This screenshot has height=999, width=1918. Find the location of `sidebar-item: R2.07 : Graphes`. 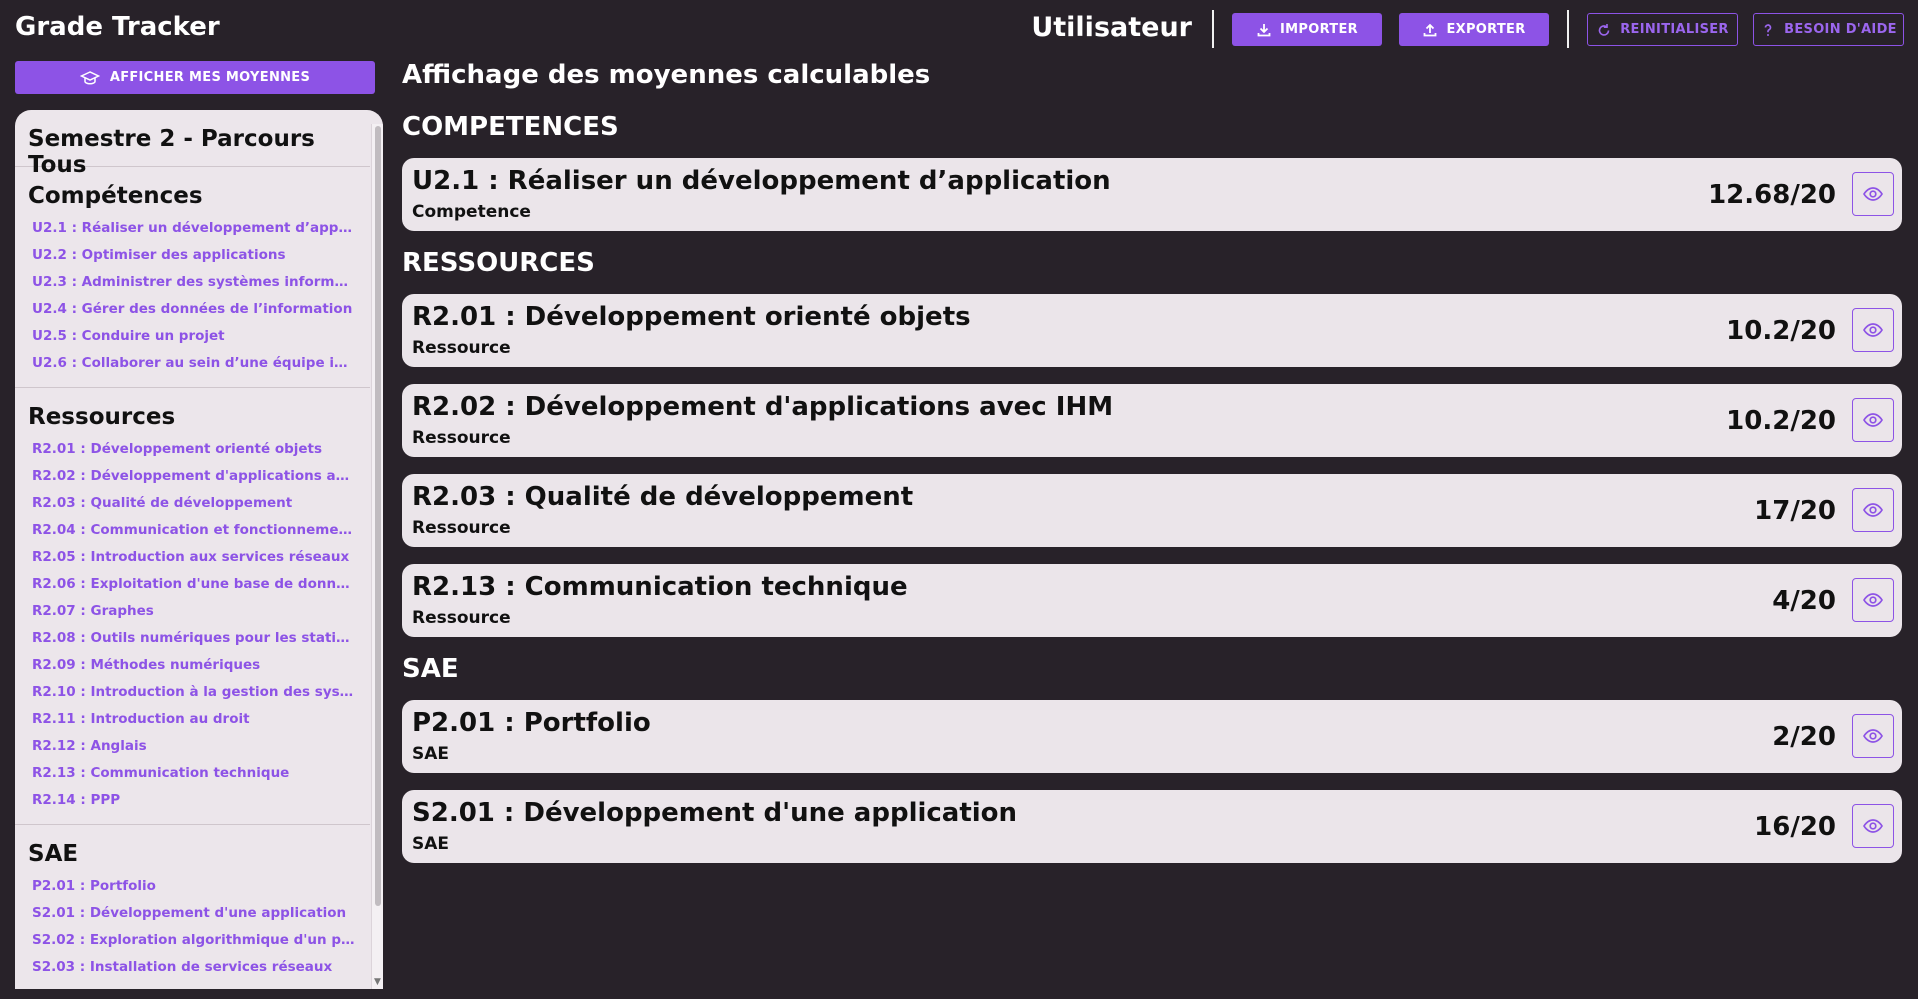

sidebar-item: R2.07 : Graphes is located at coordinates (192, 611).